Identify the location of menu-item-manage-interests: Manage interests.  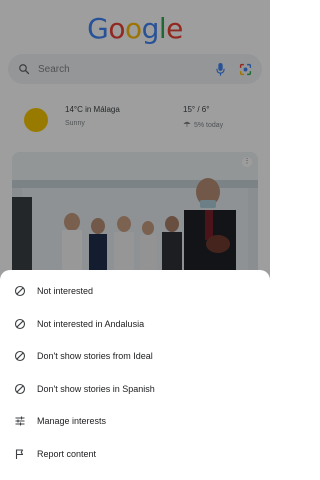
(135, 421).